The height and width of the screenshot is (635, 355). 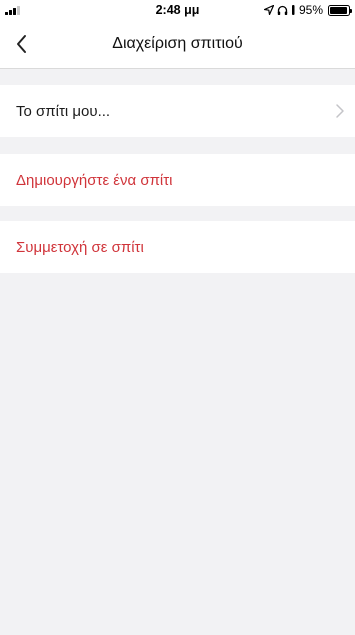 What do you see at coordinates (177, 247) in the screenshot?
I see `join-home-button: Συμμετοχή σε σπίτι` at bounding box center [177, 247].